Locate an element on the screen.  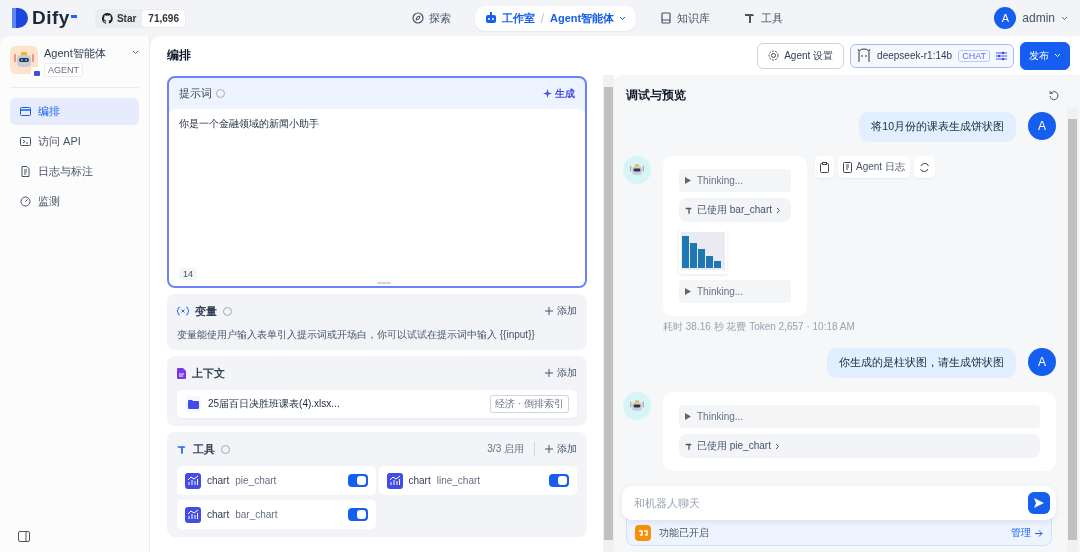
sidebar-item: 监测 is located at coordinates (74, 201).